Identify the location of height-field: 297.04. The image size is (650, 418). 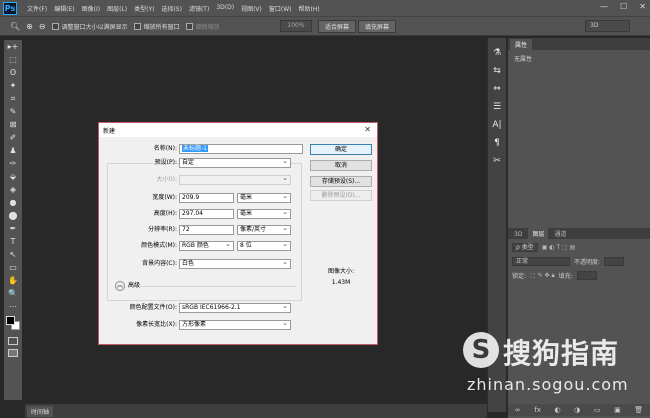
(206, 214).